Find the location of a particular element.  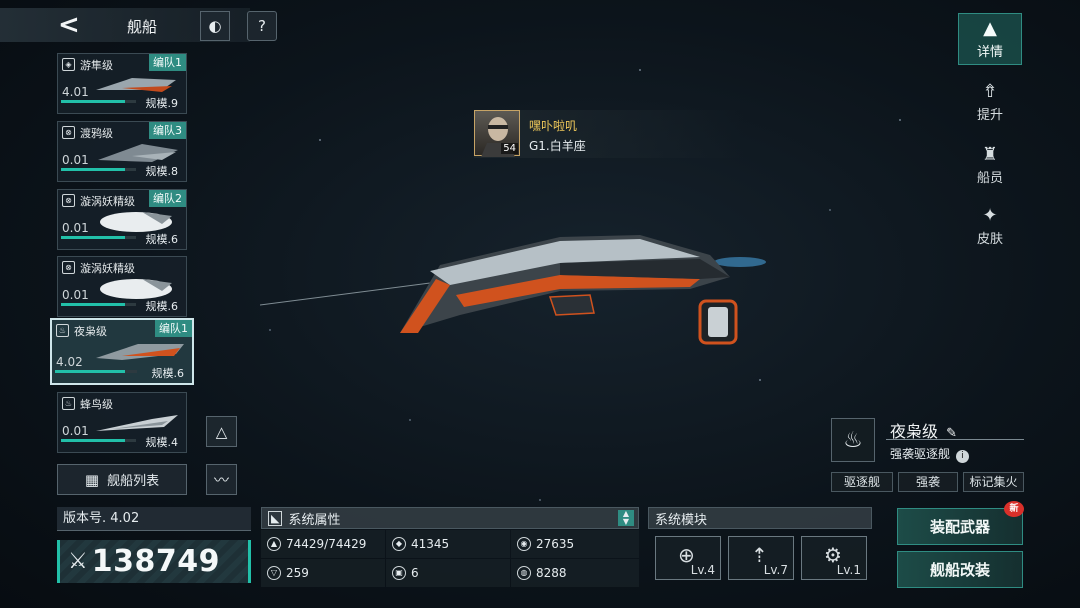

module-slot: ⇡ Lv.7 is located at coordinates (761, 558).